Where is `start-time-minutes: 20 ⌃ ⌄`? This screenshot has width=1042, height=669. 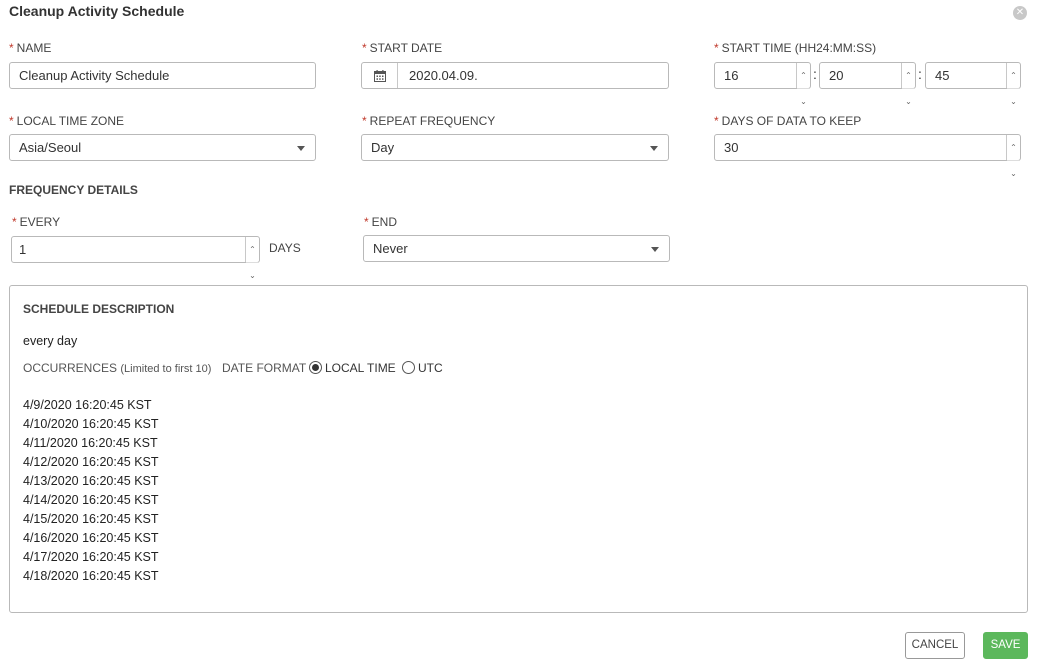
start-time-minutes: 20 ⌃ ⌄ is located at coordinates (867, 84).